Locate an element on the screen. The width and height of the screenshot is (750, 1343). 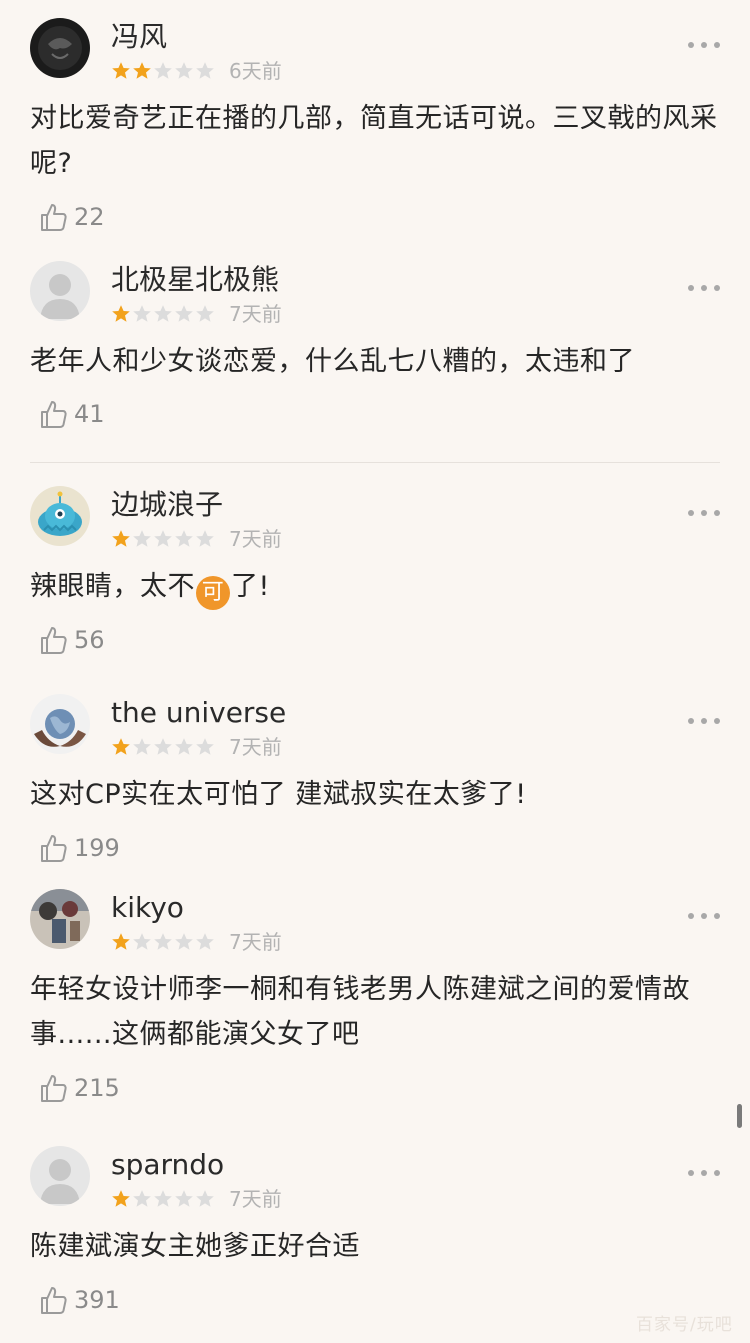
section-divider is located at coordinates (375, 462).